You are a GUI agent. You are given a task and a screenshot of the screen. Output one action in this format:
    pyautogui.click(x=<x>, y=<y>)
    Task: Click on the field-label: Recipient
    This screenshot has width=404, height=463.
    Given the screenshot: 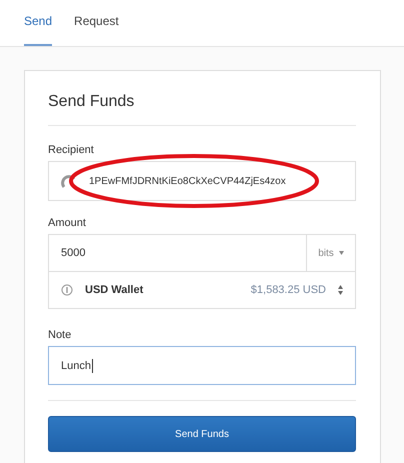 What is the action you would take?
    pyautogui.click(x=71, y=150)
    